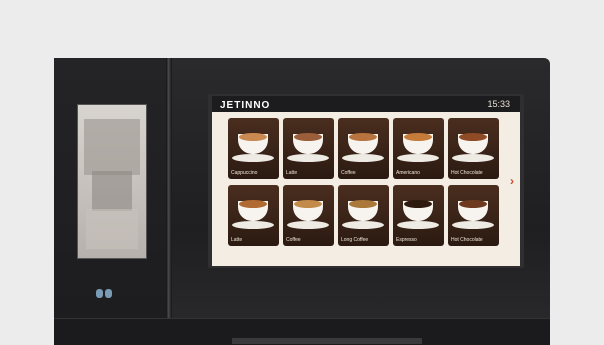 Image resolution: width=604 pixels, height=345 pixels. I want to click on brand-logo: JETINNO, so click(245, 105).